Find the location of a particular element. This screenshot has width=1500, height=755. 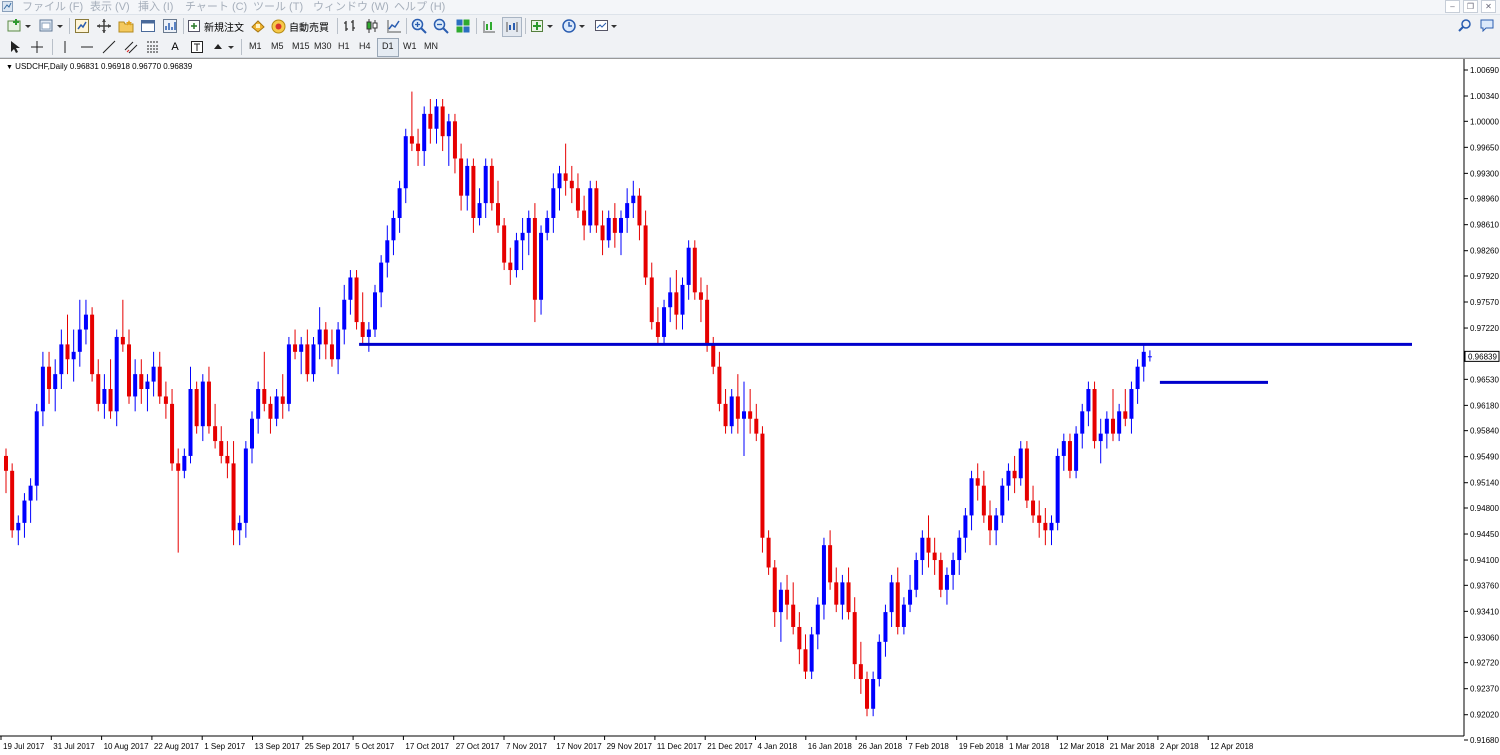

timeframe-mn: MN is located at coordinates (431, 46).